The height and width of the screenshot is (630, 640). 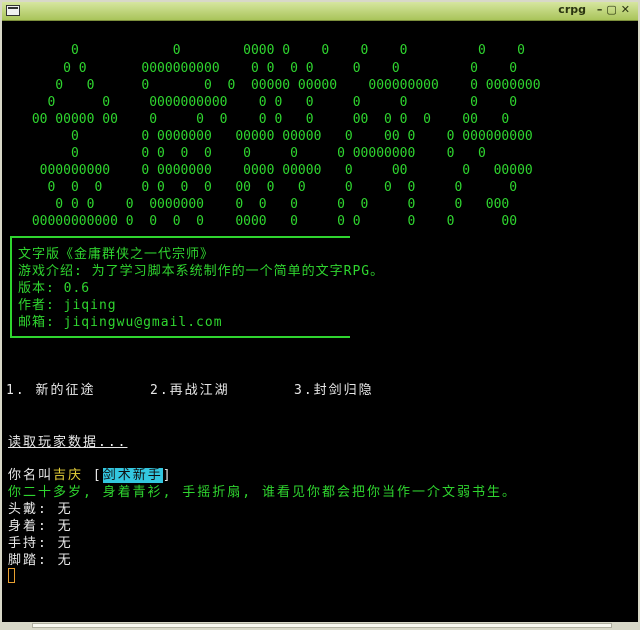 What do you see at coordinates (54, 288) in the screenshot?
I see `game-version: 版本: 0.6` at bounding box center [54, 288].